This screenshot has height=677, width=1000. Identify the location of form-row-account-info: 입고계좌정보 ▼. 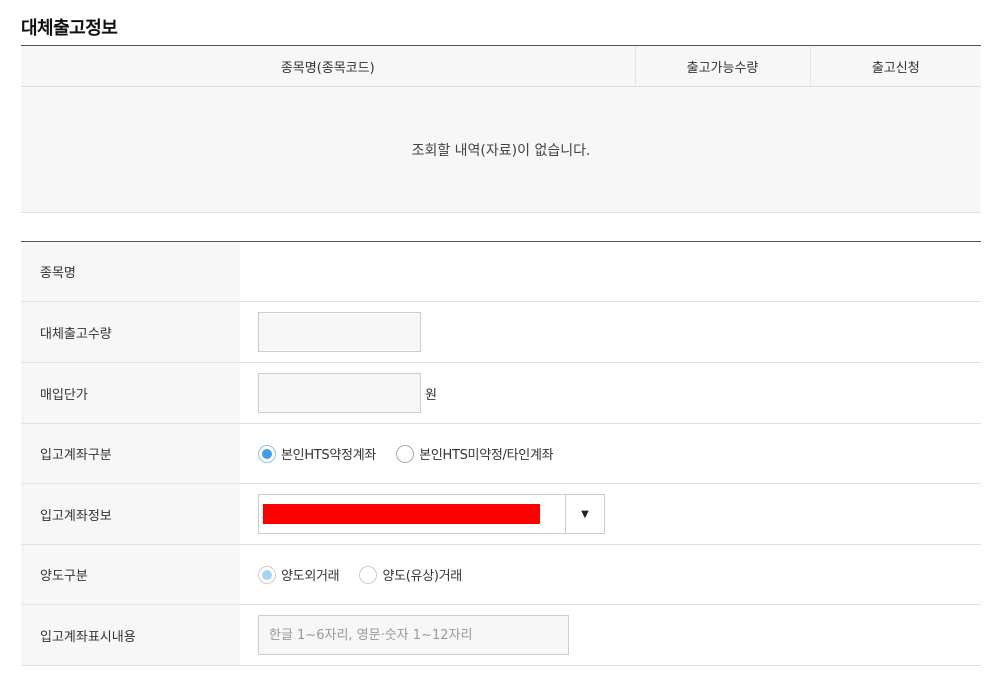
(501, 514).